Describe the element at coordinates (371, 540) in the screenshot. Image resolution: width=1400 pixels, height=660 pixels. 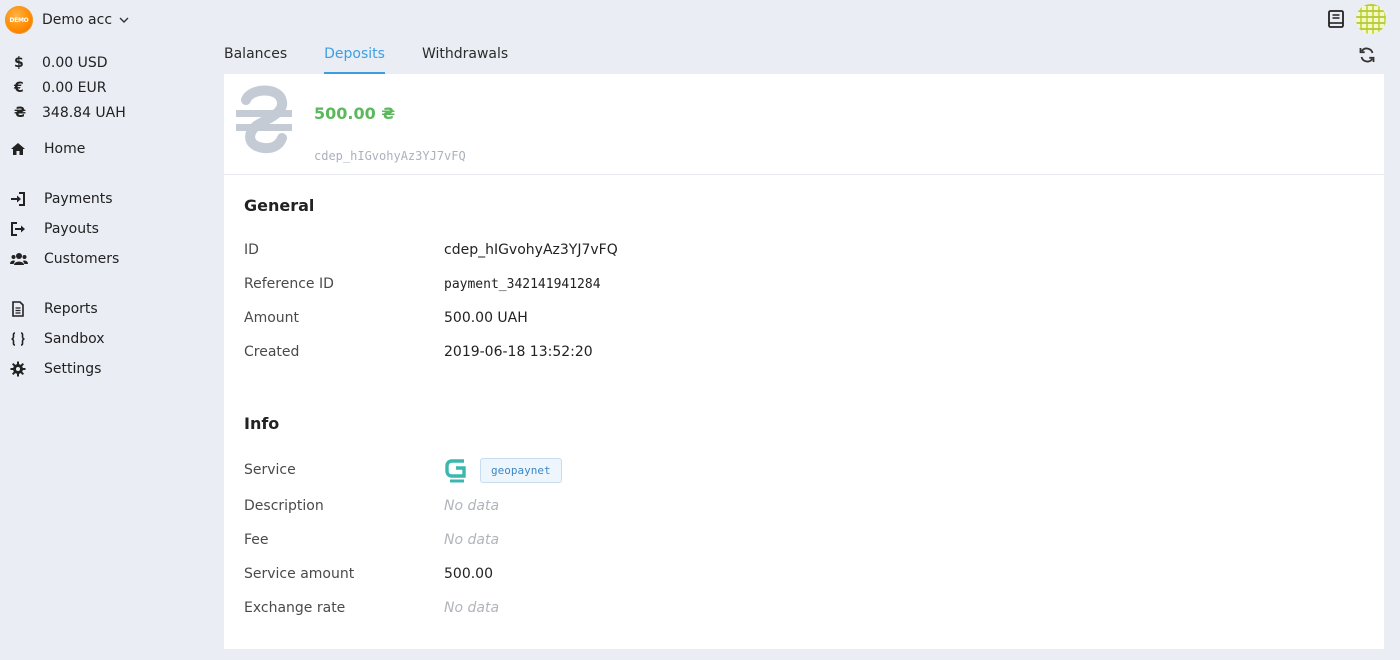
I see `detail-row-fee: Fee No data` at that location.